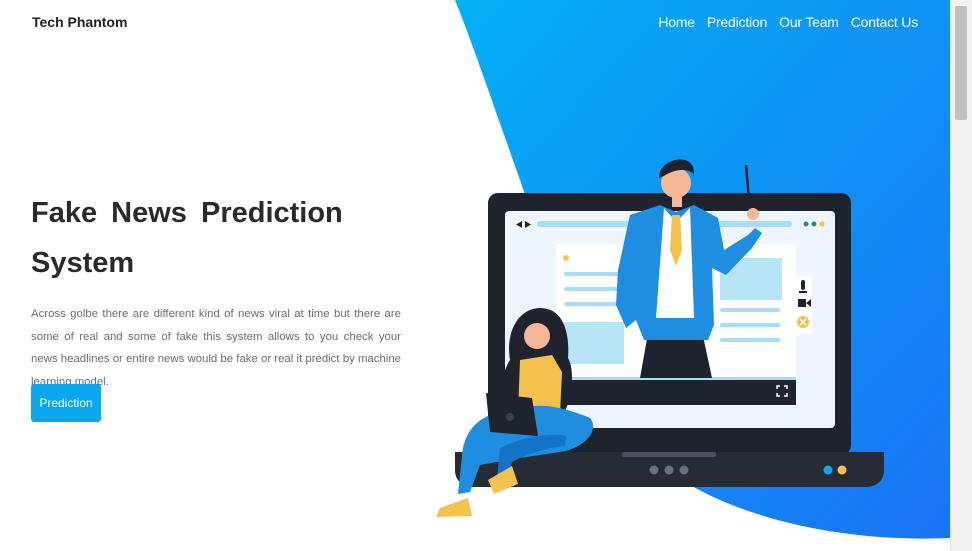 This screenshot has height=551, width=972. I want to click on brand-logo: Tech Phantom, so click(79, 22).